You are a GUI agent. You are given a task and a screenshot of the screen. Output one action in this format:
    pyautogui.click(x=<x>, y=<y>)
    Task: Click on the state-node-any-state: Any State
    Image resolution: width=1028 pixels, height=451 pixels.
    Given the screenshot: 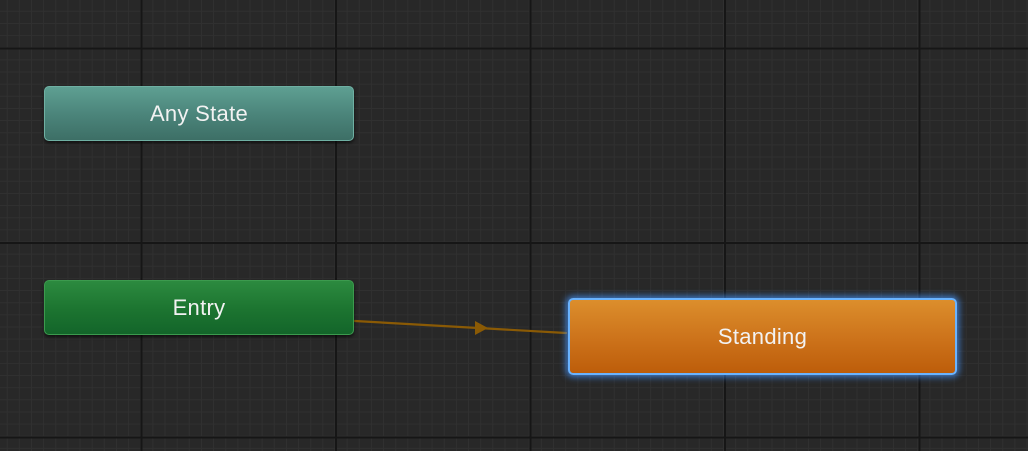 What is the action you would take?
    pyautogui.click(x=199, y=113)
    